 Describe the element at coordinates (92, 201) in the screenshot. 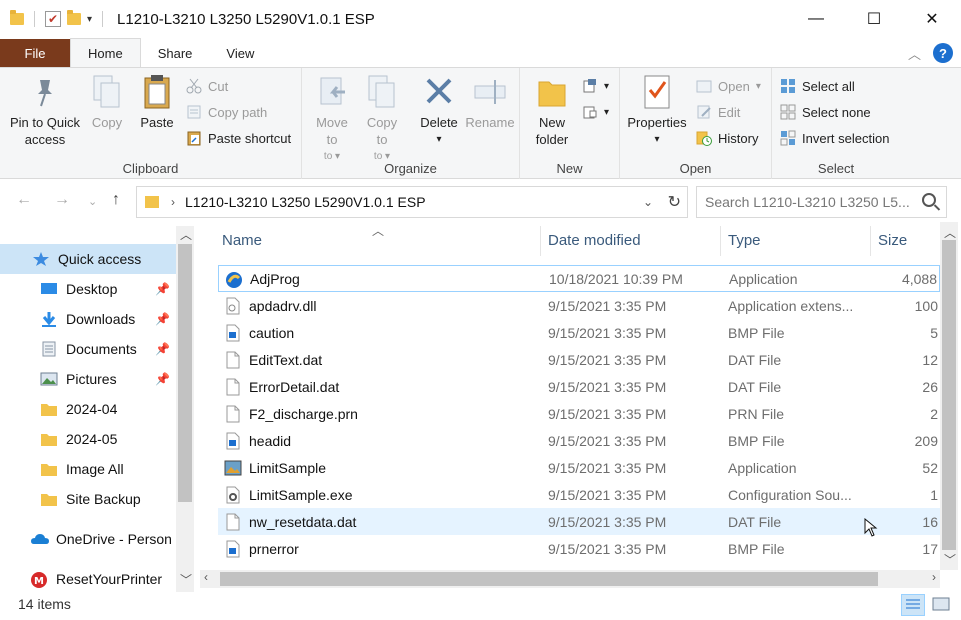

I see `recent-locations-icon: ⌄` at that location.